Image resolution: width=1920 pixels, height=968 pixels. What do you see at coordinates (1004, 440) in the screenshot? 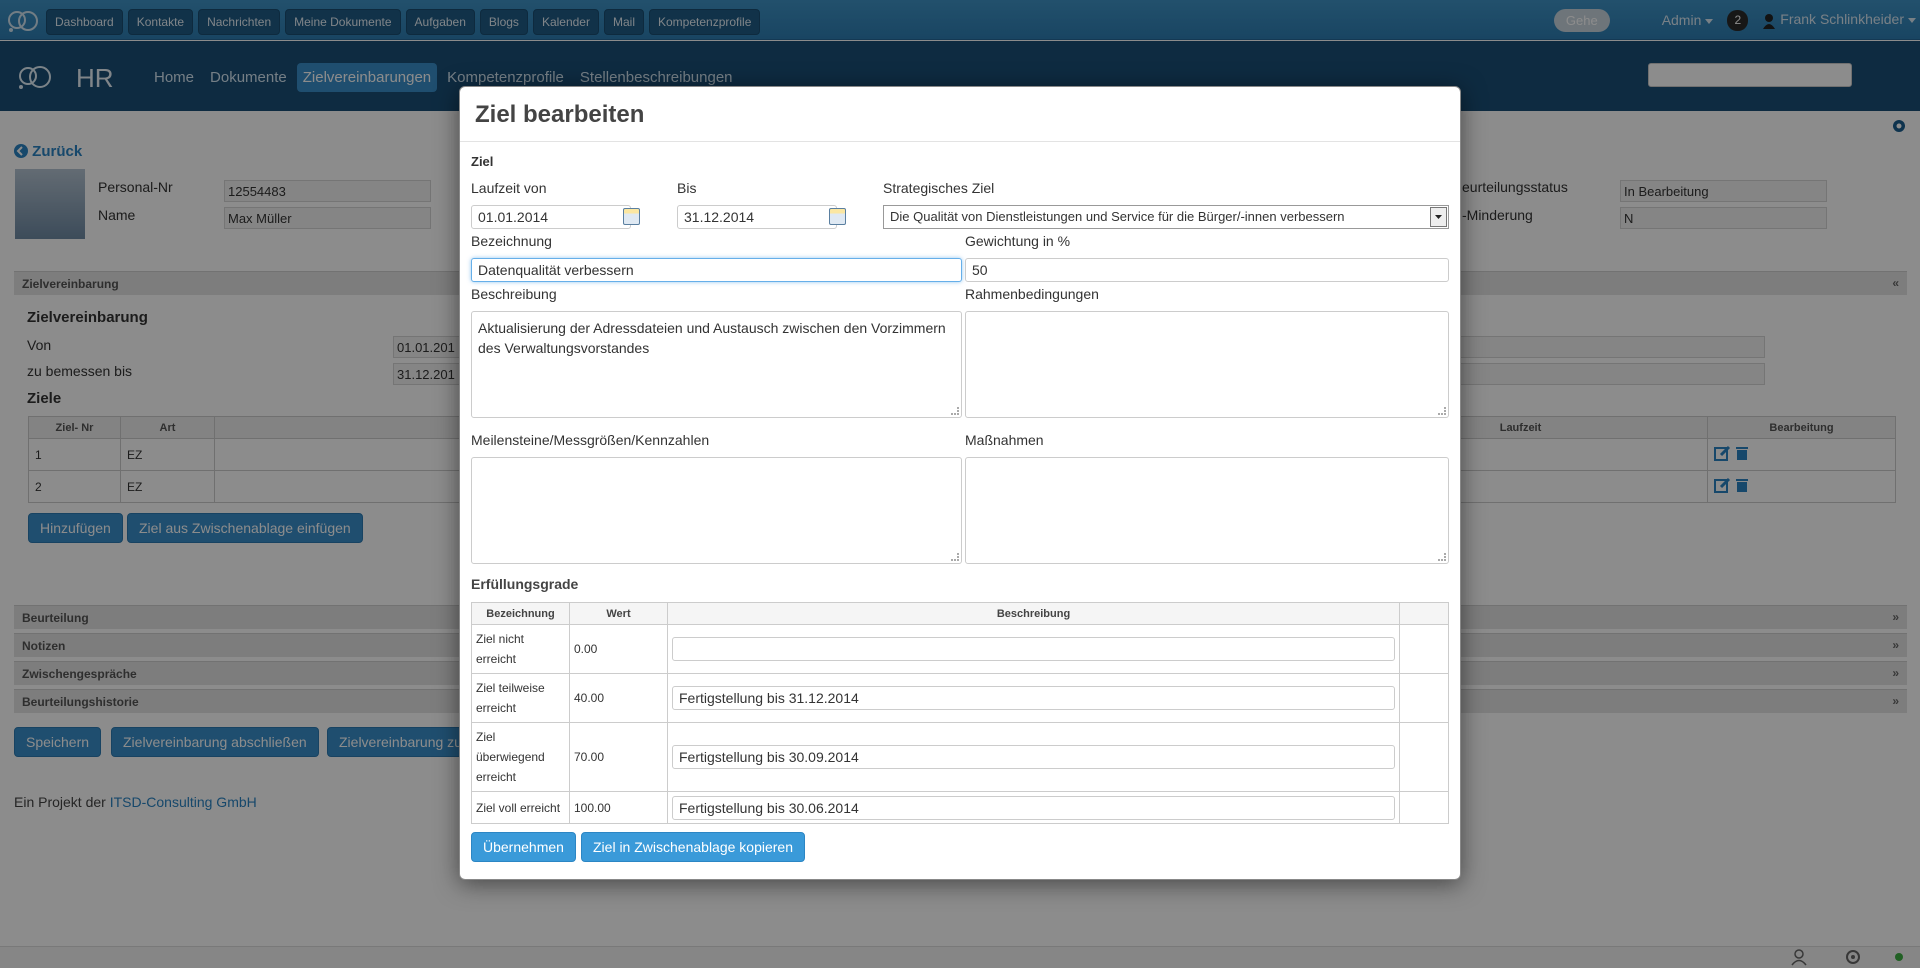
I see `massnahmen-label: Maßnahmen` at bounding box center [1004, 440].